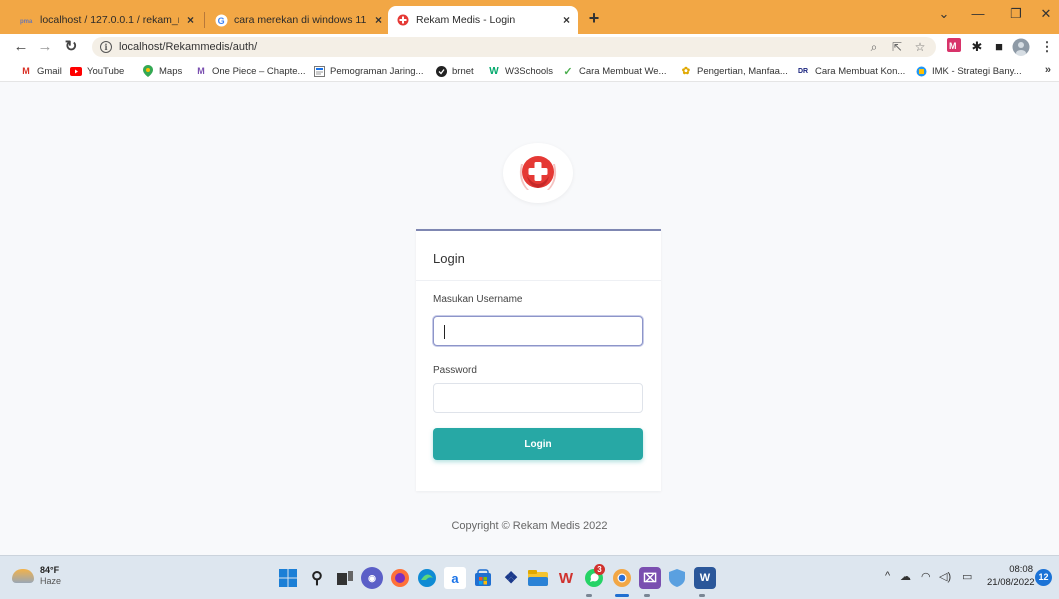  Describe the element at coordinates (967, 576) in the screenshot. I see `battery-icon: ▭` at that location.